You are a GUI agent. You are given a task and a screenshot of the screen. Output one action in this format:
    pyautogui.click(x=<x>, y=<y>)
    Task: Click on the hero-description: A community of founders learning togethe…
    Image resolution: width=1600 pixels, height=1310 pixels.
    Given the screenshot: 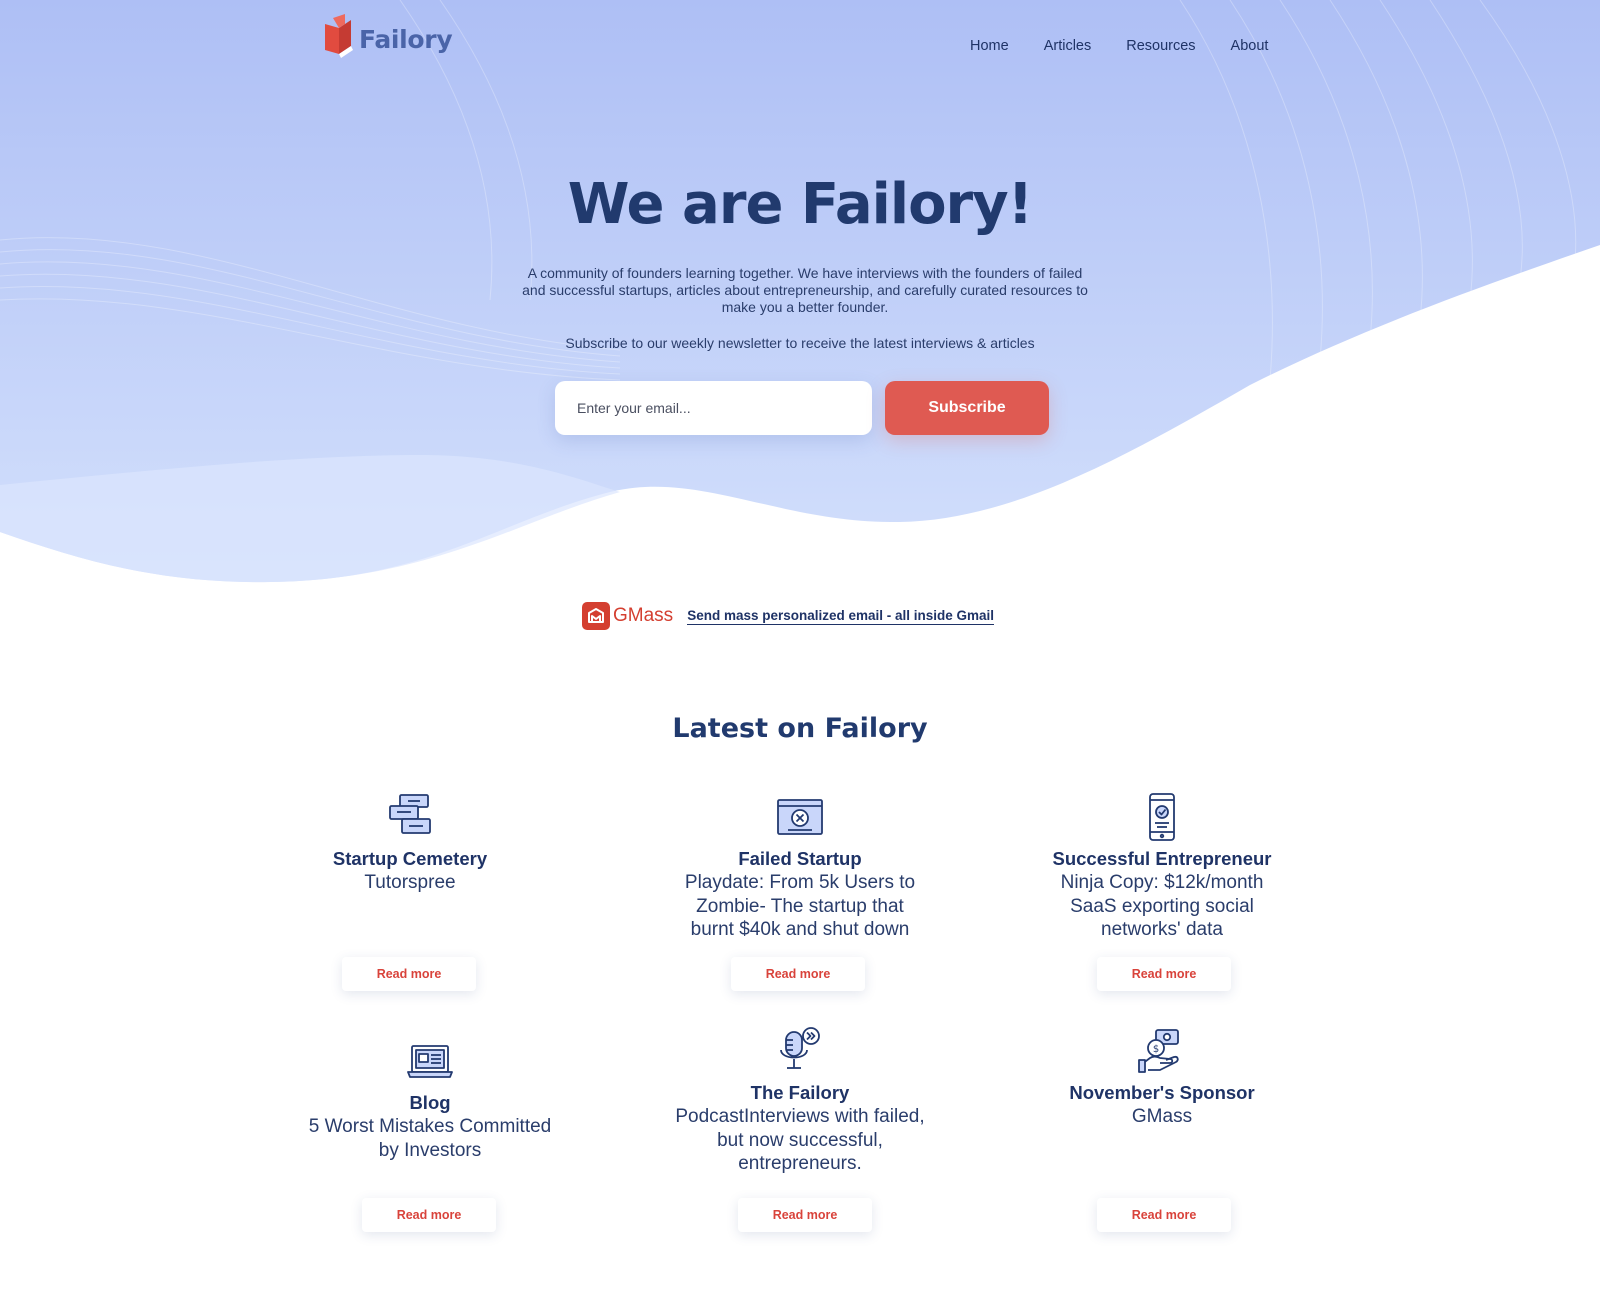 What is the action you would take?
    pyautogui.click(x=805, y=290)
    